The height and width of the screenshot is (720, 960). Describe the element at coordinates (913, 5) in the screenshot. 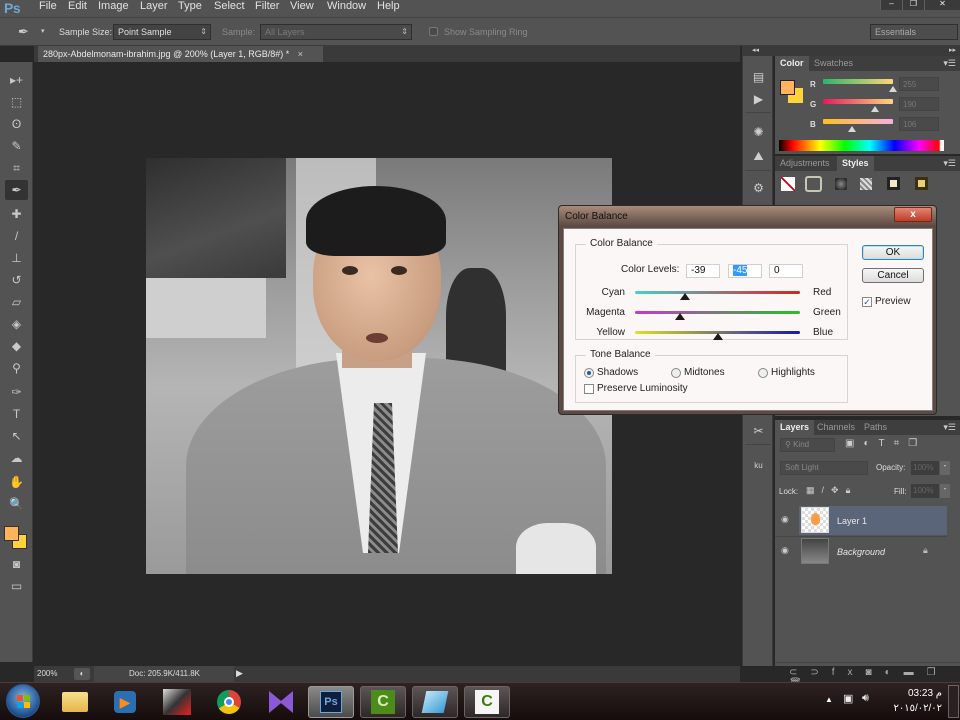

I see `restore-button: ❐` at that location.